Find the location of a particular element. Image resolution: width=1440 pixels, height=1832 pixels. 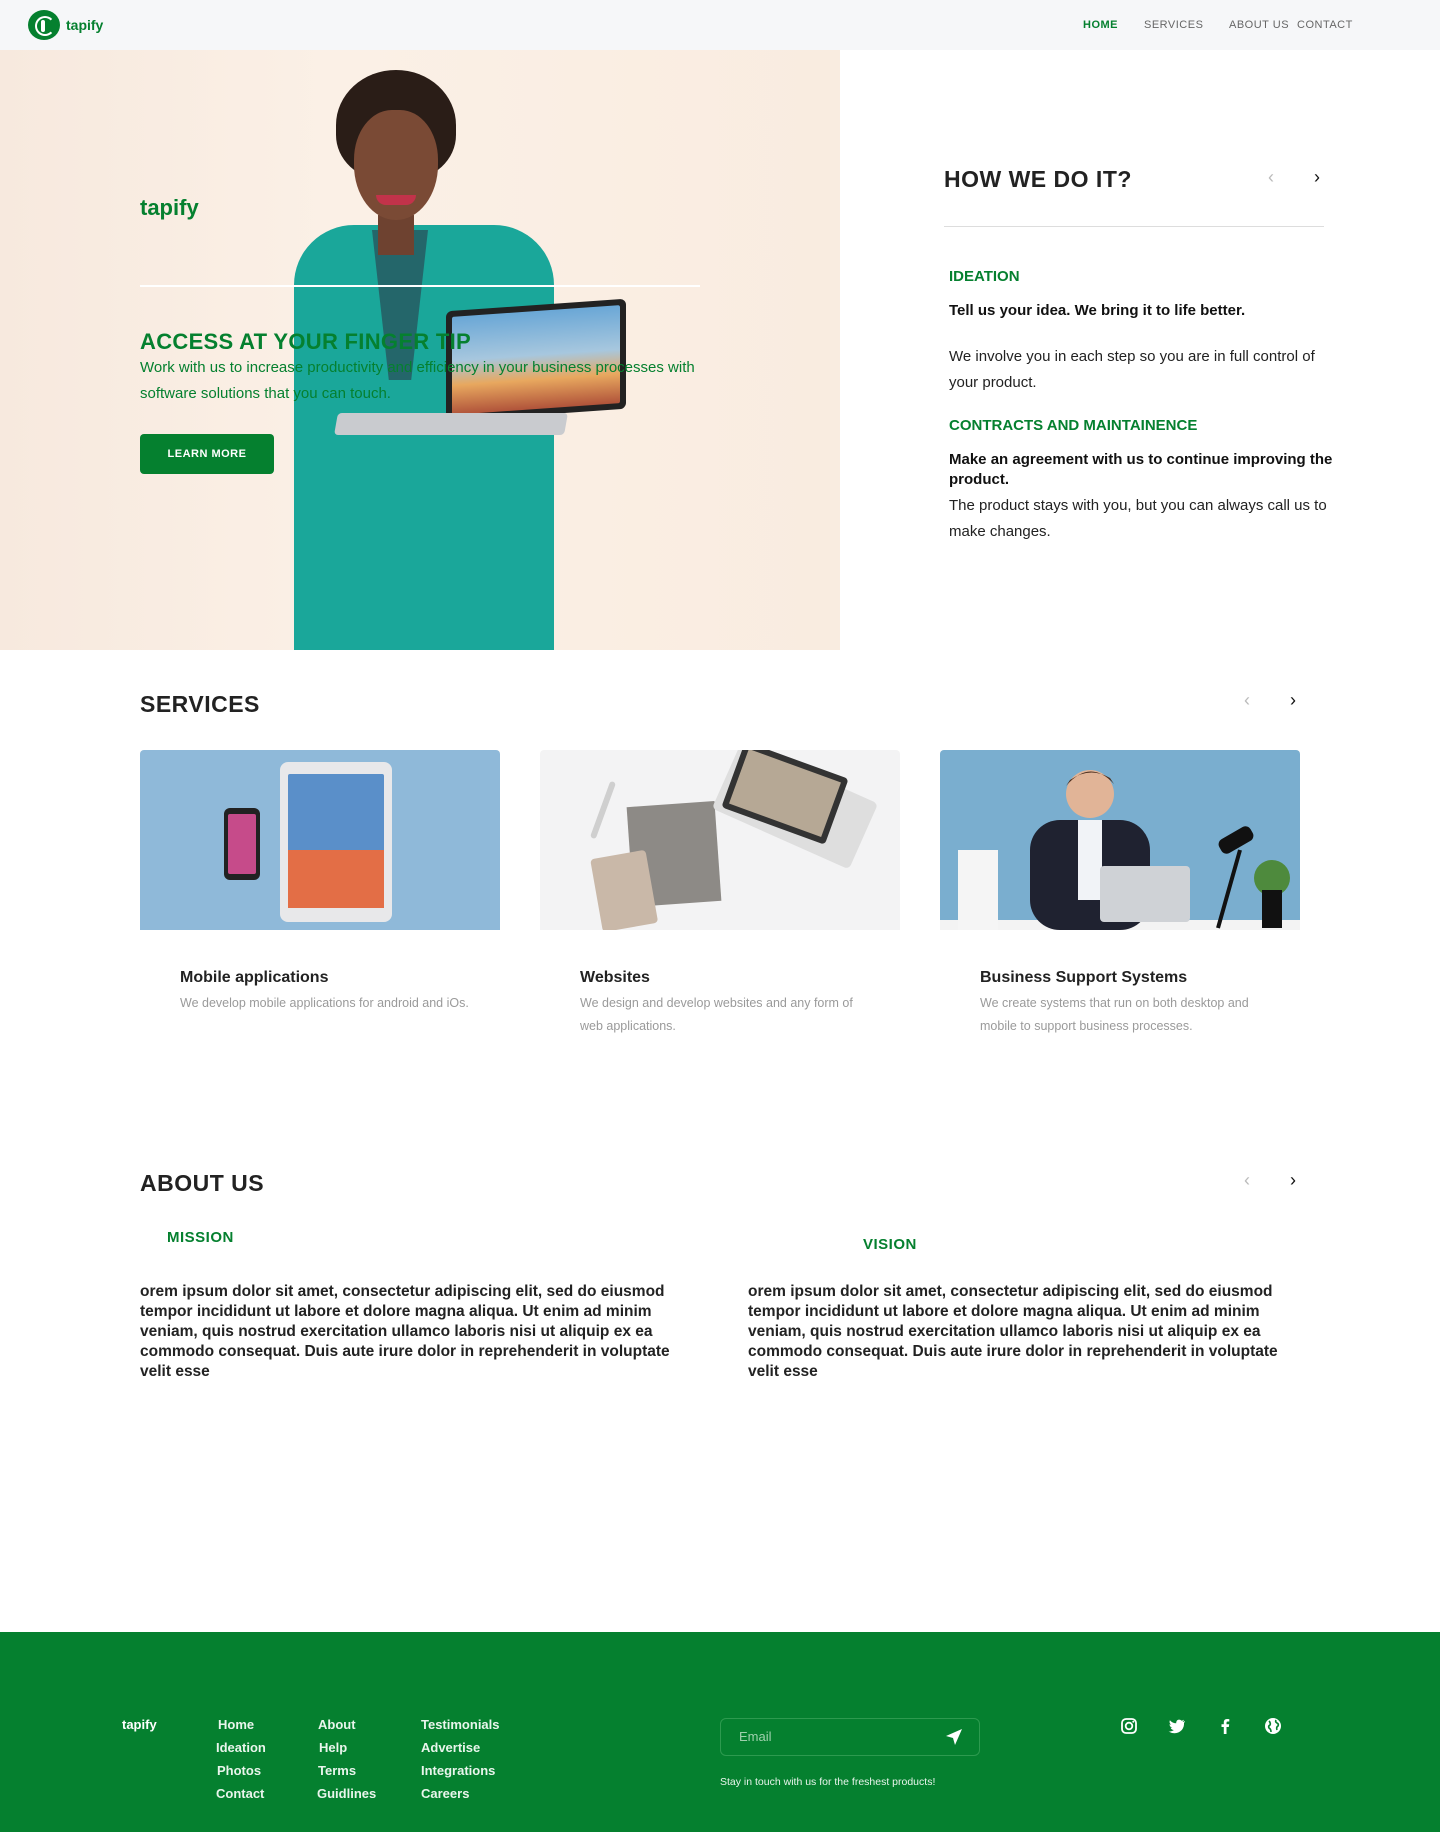

how-divider is located at coordinates (1134, 226).